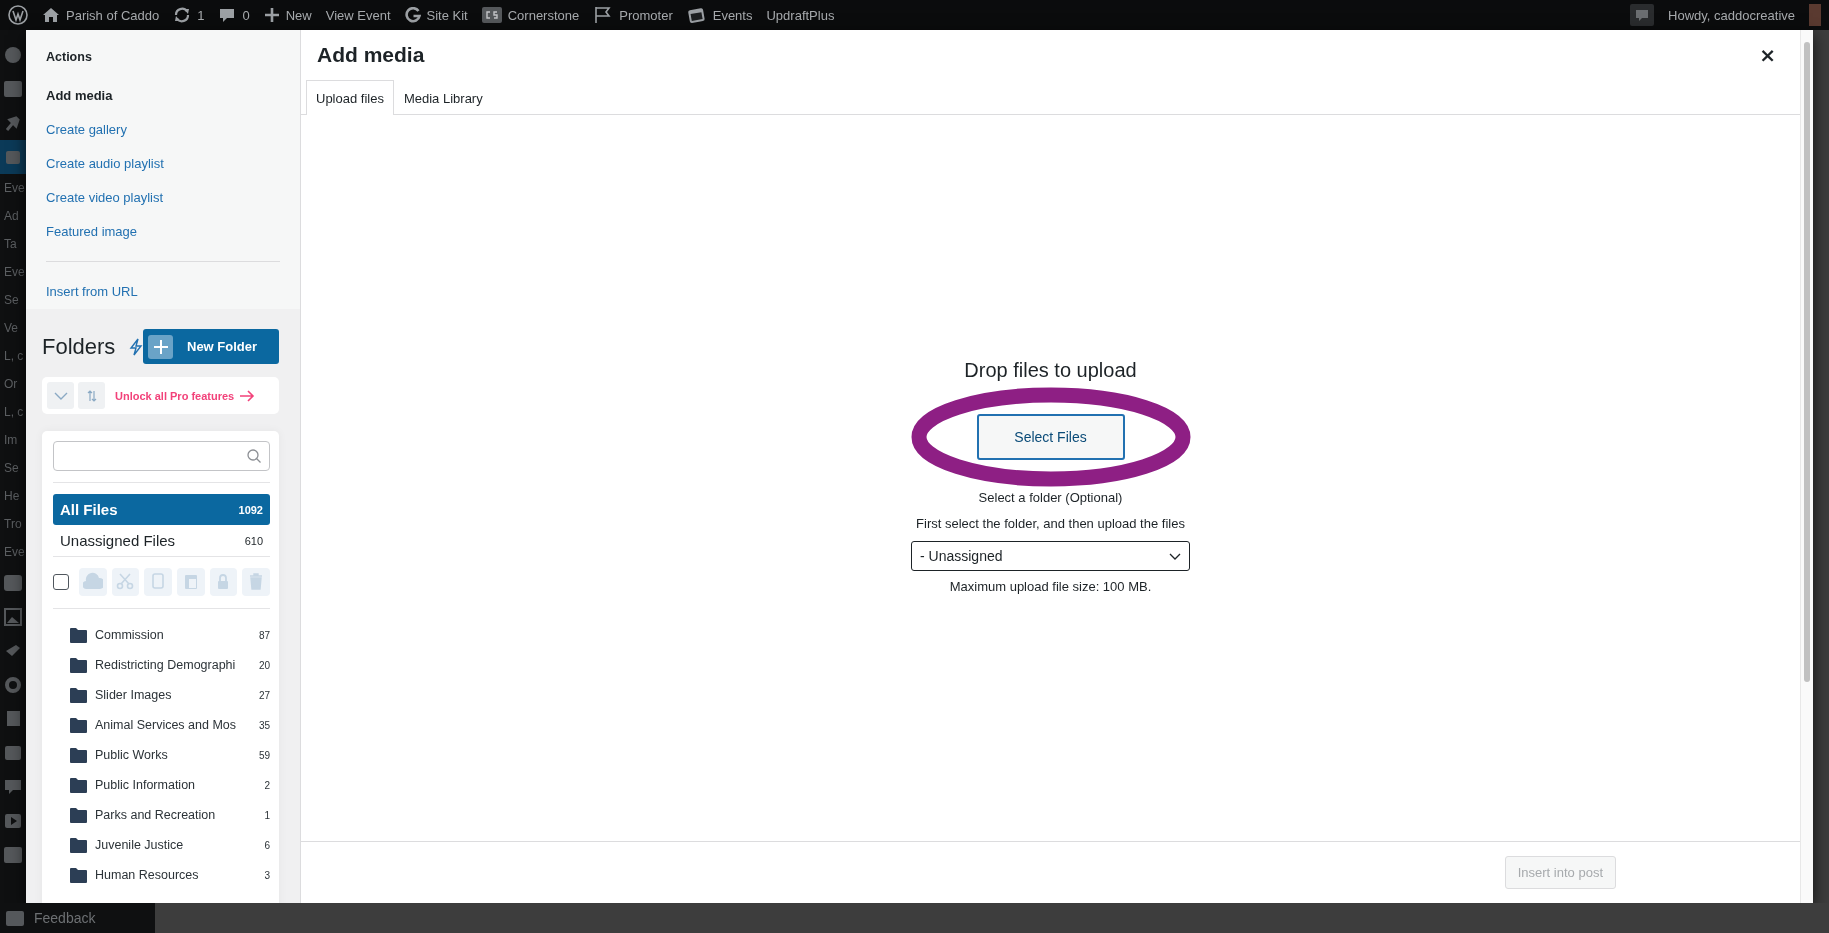 This screenshot has width=1829, height=933. What do you see at coordinates (211, 346) in the screenshot?
I see `new-folder-button: New Folder` at bounding box center [211, 346].